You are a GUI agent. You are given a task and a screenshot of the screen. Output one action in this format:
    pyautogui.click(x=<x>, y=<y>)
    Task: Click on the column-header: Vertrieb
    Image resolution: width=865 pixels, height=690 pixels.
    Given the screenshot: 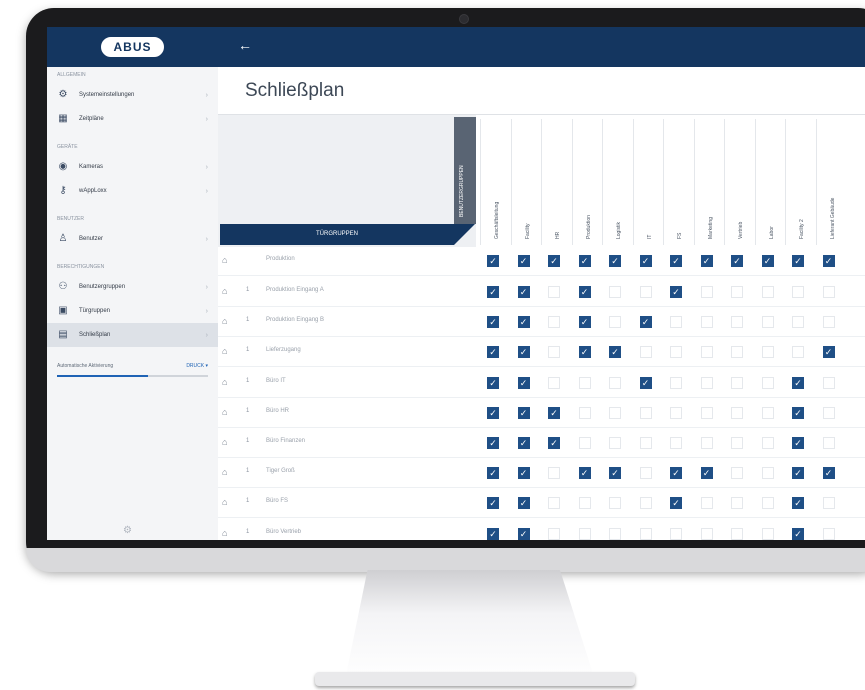 What is the action you would take?
    pyautogui.click(x=739, y=182)
    